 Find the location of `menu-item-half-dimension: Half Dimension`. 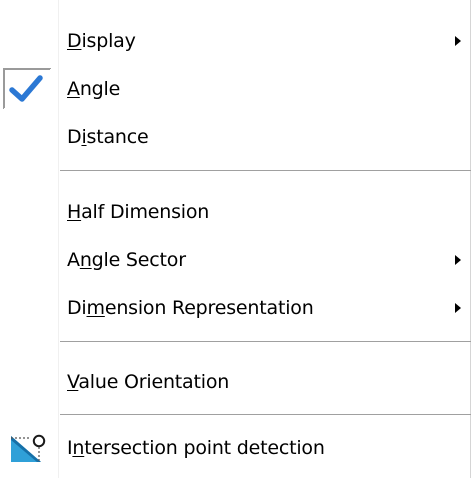

menu-item-half-dimension: Half Dimension is located at coordinates (235, 212).